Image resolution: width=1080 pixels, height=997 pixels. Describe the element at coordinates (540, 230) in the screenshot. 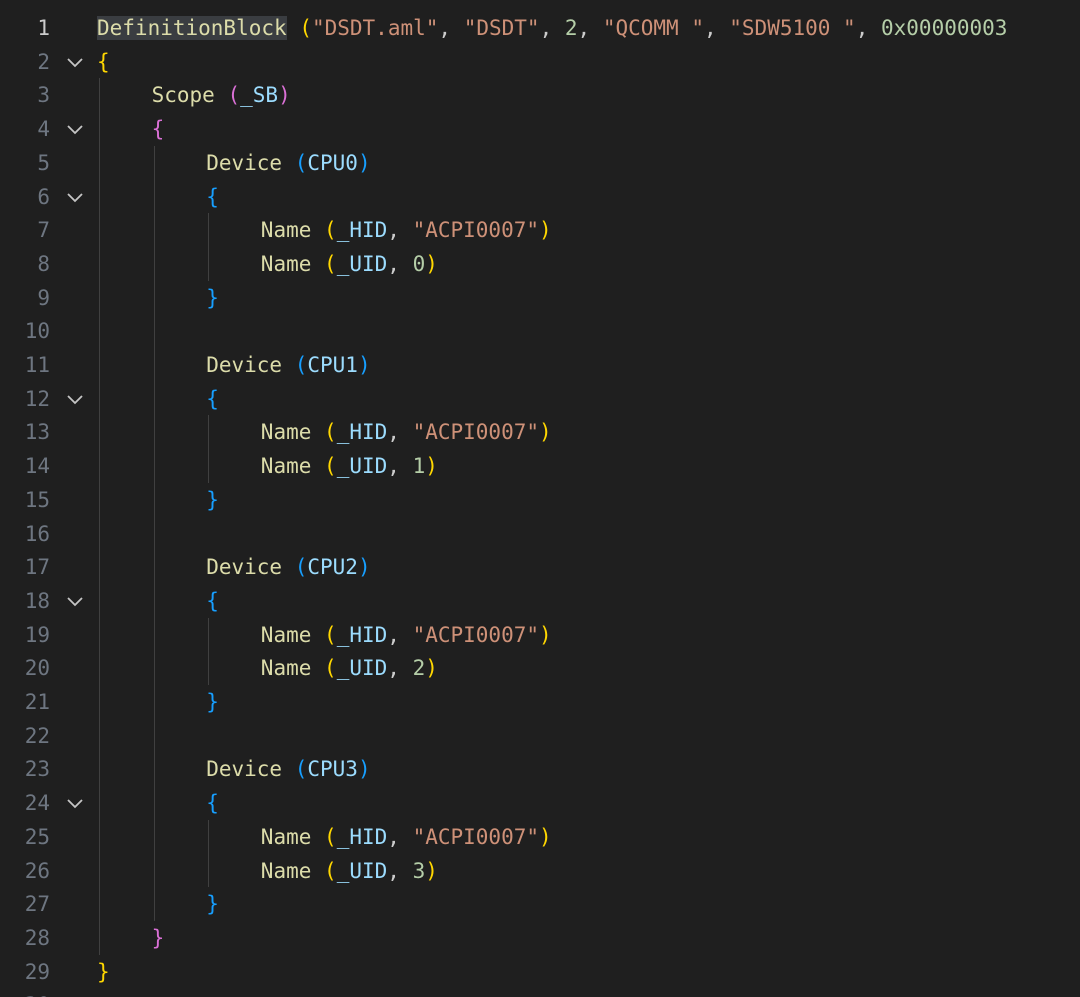

I see `code-line: 7 Name (_HID, "ACPI0007")` at that location.